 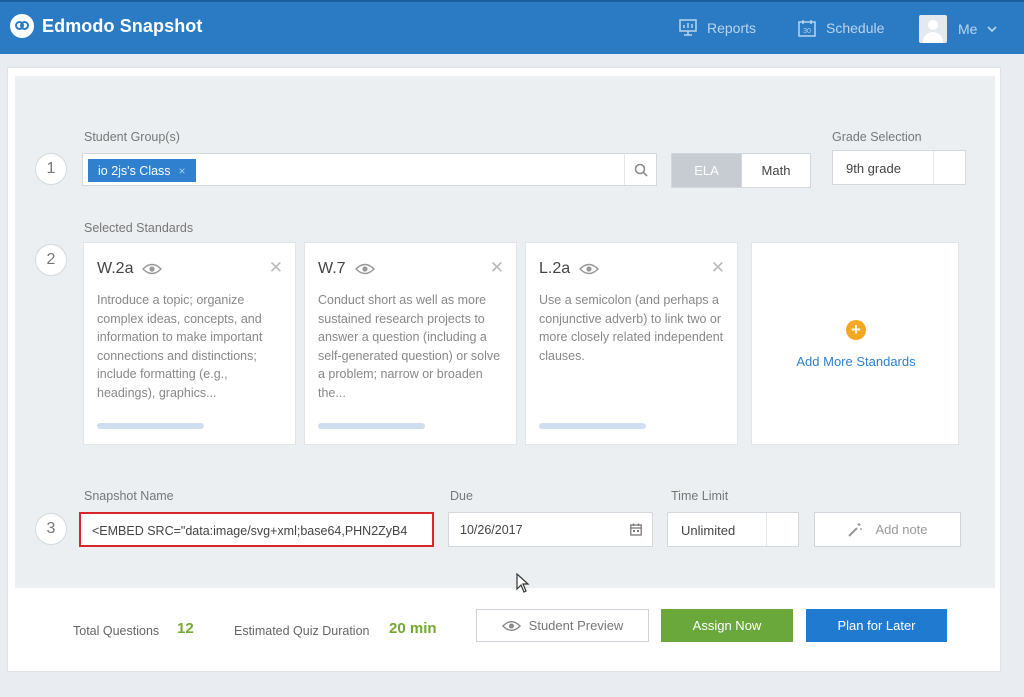 I want to click on remove-tag-icon: ×, so click(x=182, y=171).